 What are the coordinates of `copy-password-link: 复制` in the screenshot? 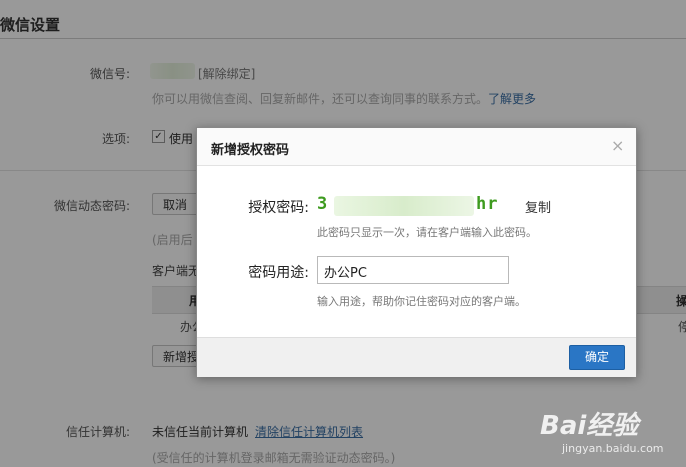 It's located at (538, 206).